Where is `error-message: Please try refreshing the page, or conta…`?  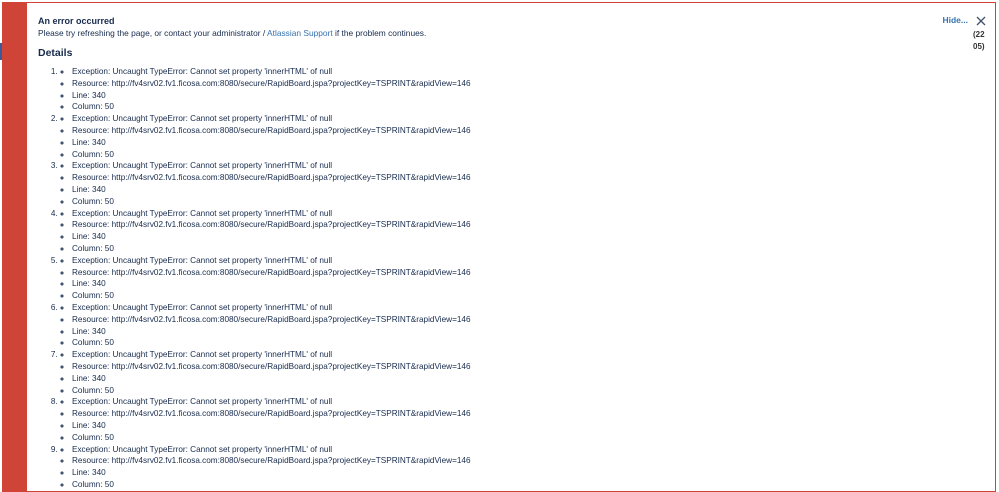 error-message: Please try refreshing the page, or conta… is located at coordinates (486, 33).